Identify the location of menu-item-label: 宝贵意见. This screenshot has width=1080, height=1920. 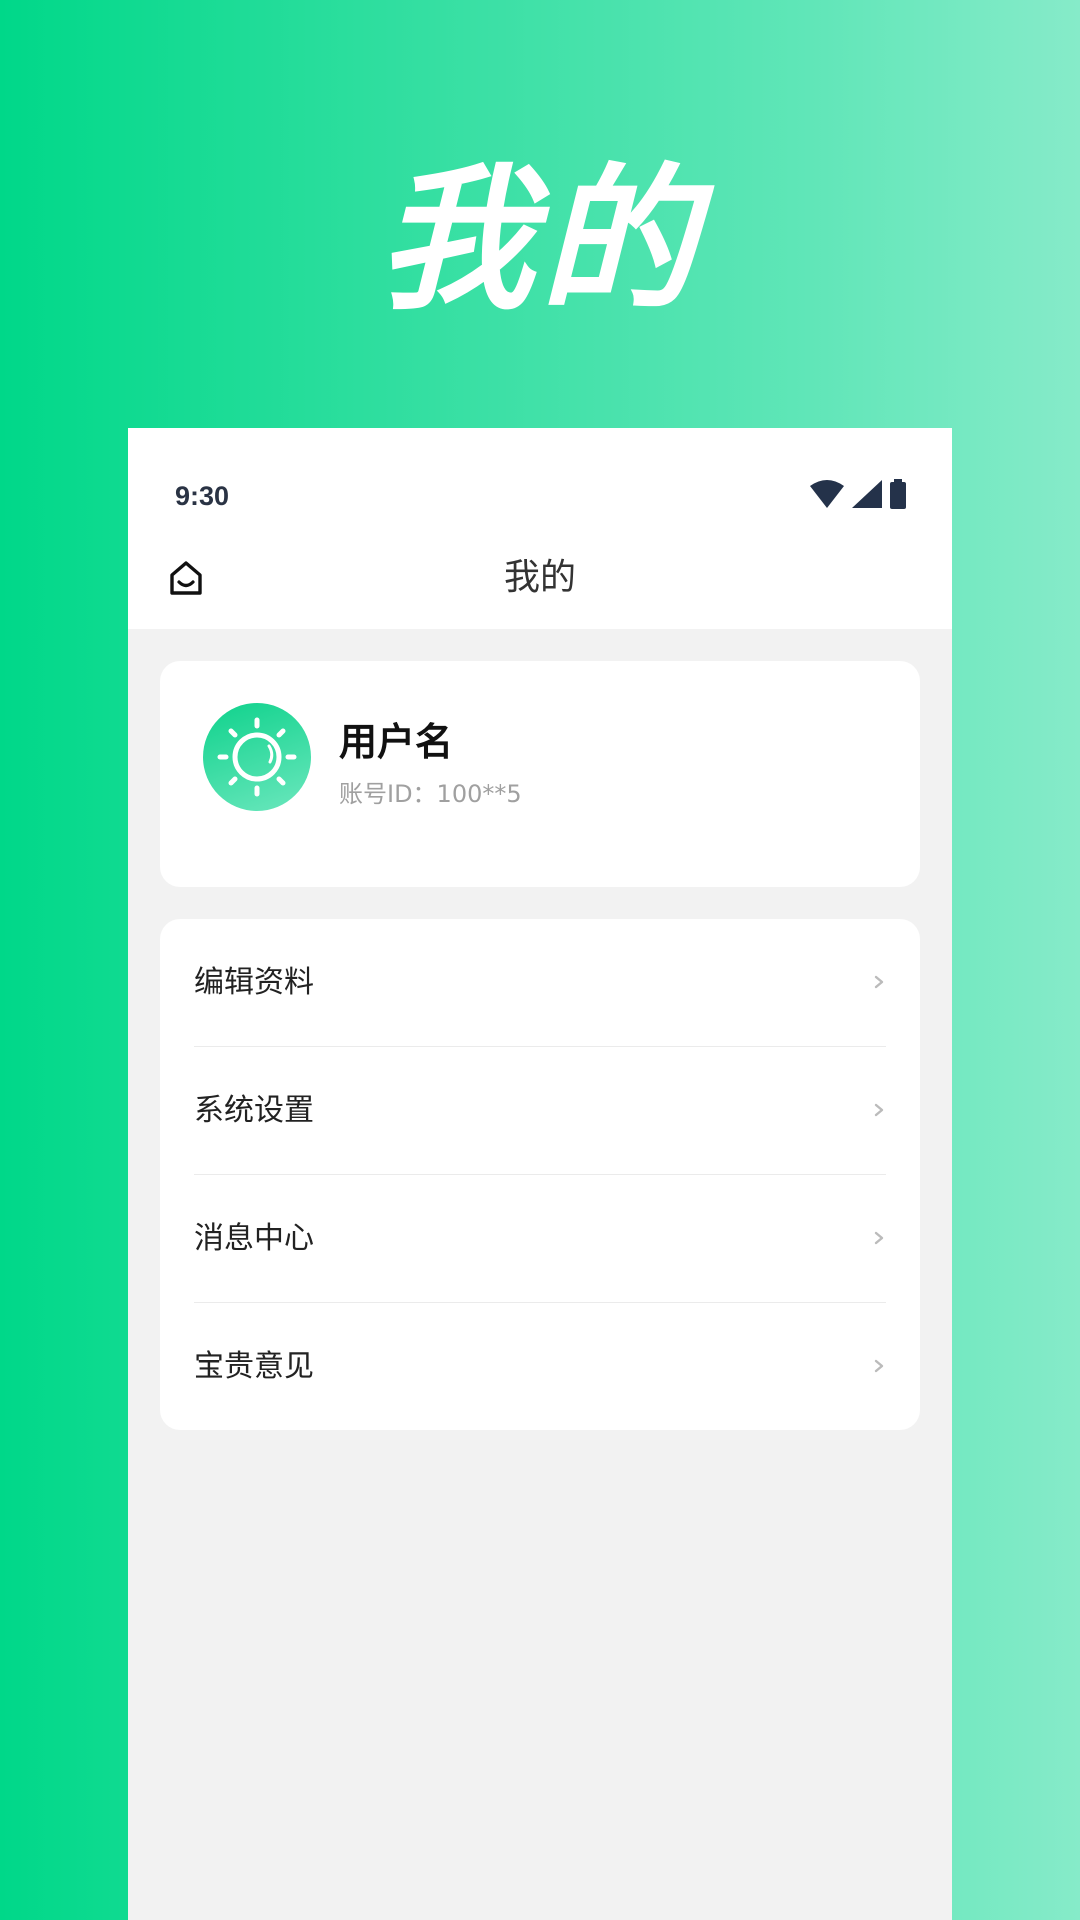
(254, 1366).